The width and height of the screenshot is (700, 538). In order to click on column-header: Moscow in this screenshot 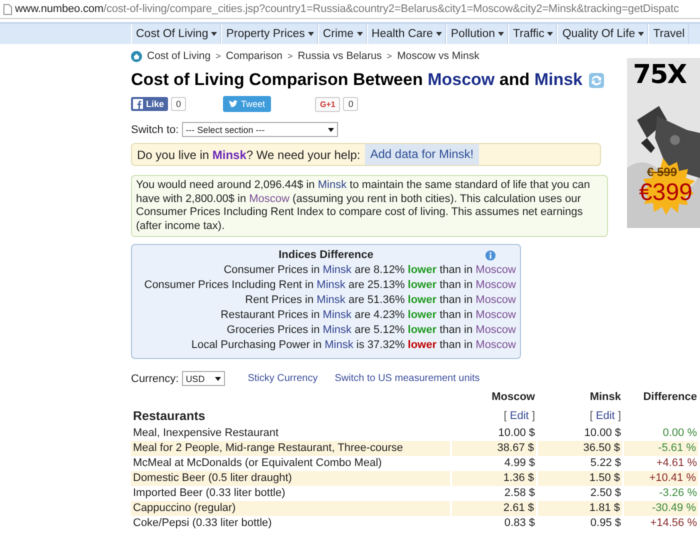, I will do `click(513, 397)`.